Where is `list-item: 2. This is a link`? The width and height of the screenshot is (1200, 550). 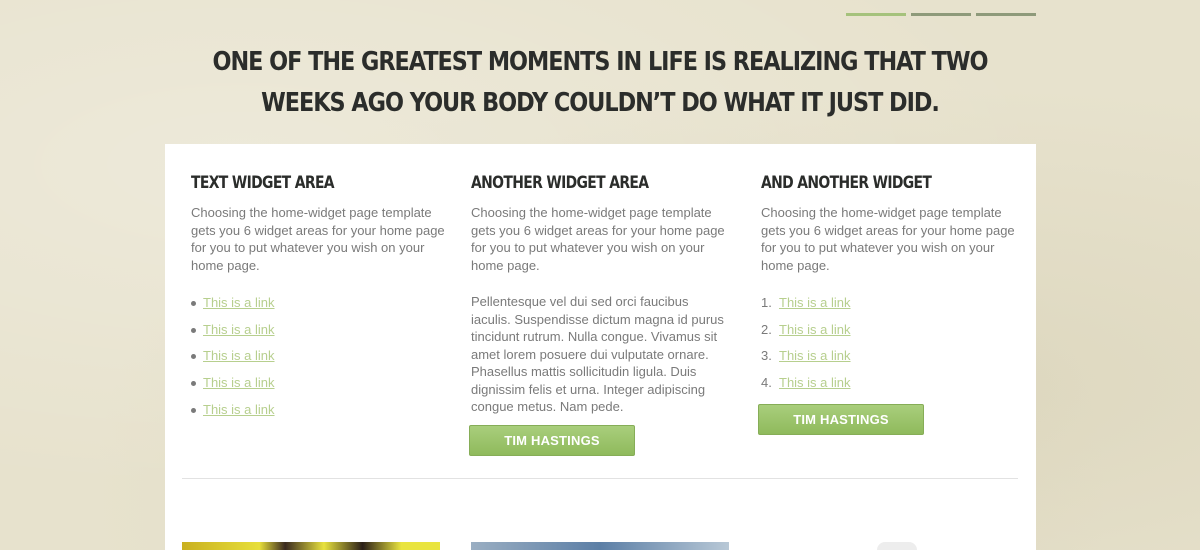
list-item: 2. This is a link is located at coordinates (806, 329).